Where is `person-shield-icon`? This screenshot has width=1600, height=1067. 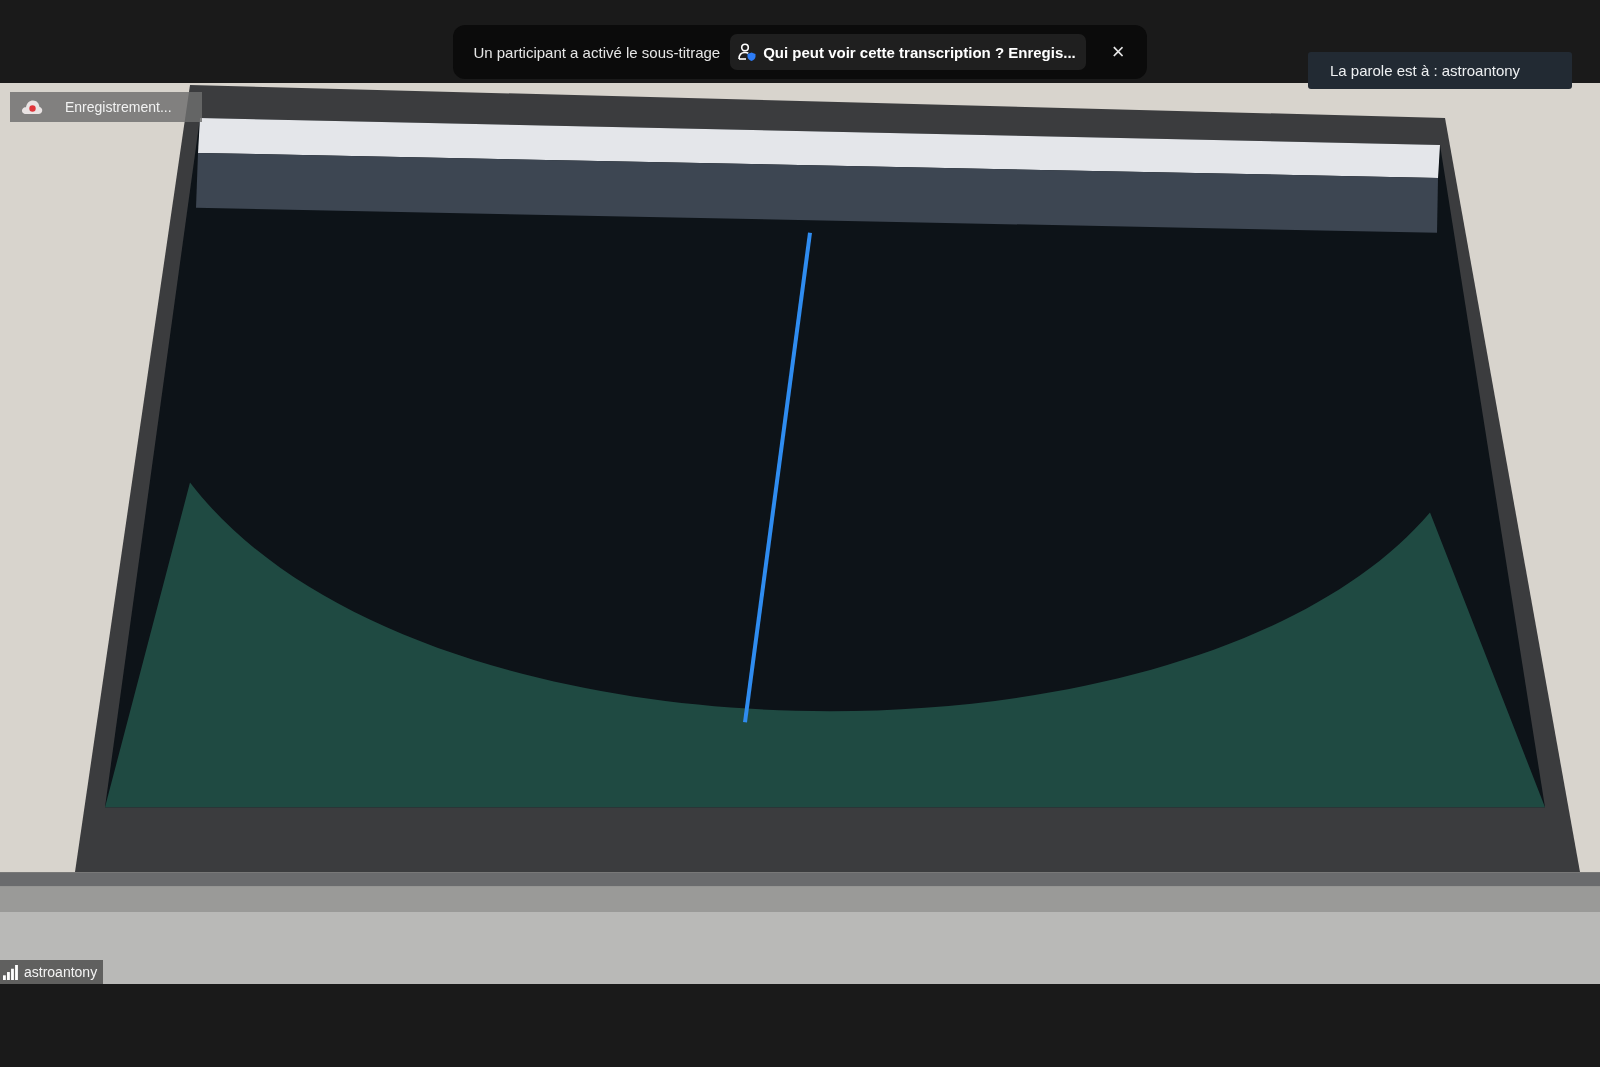 person-shield-icon is located at coordinates (747, 52).